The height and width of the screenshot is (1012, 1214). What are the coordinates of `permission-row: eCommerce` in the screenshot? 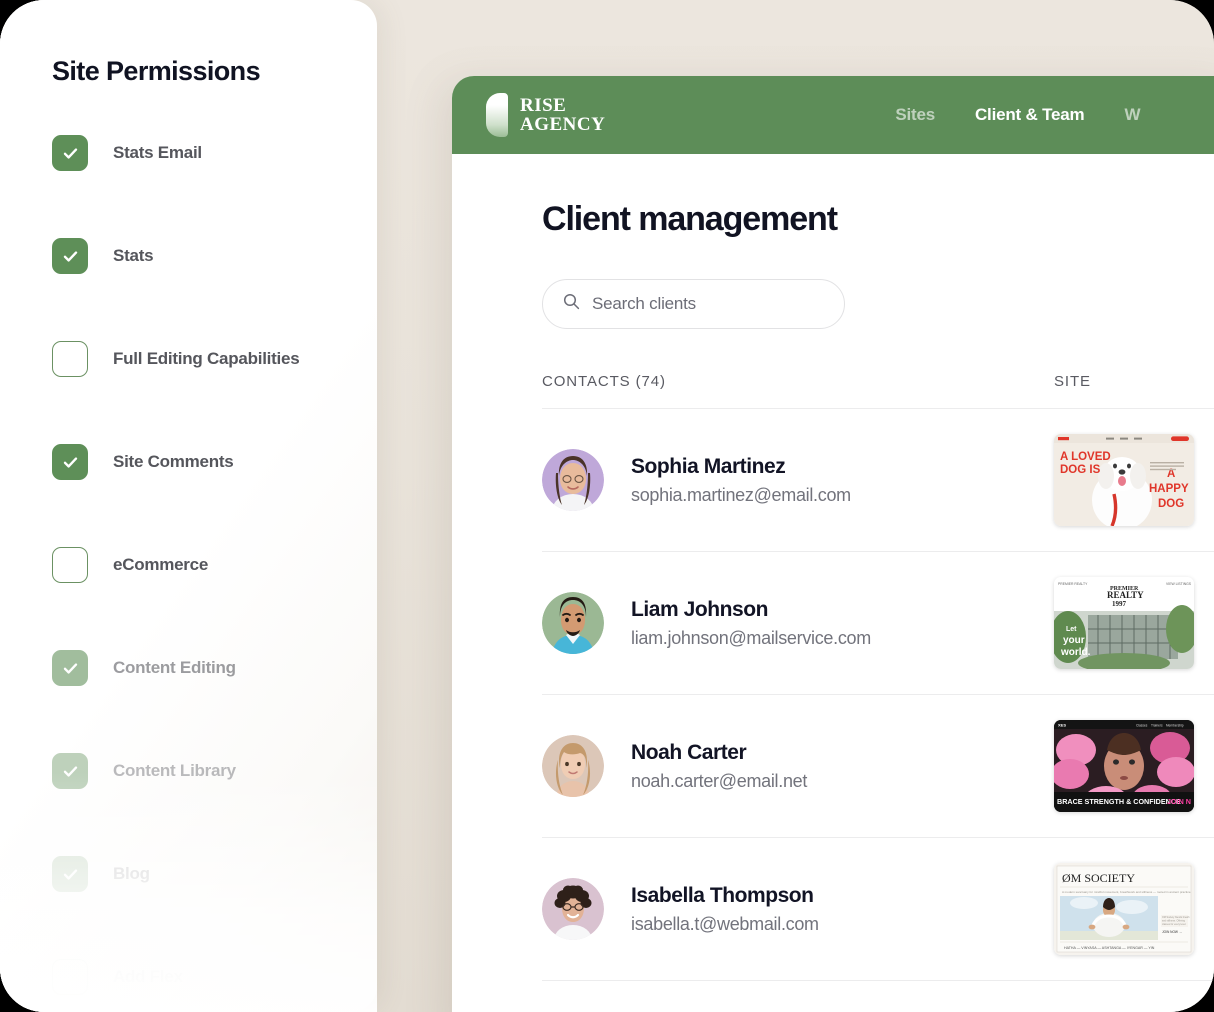 It's located at (212, 565).